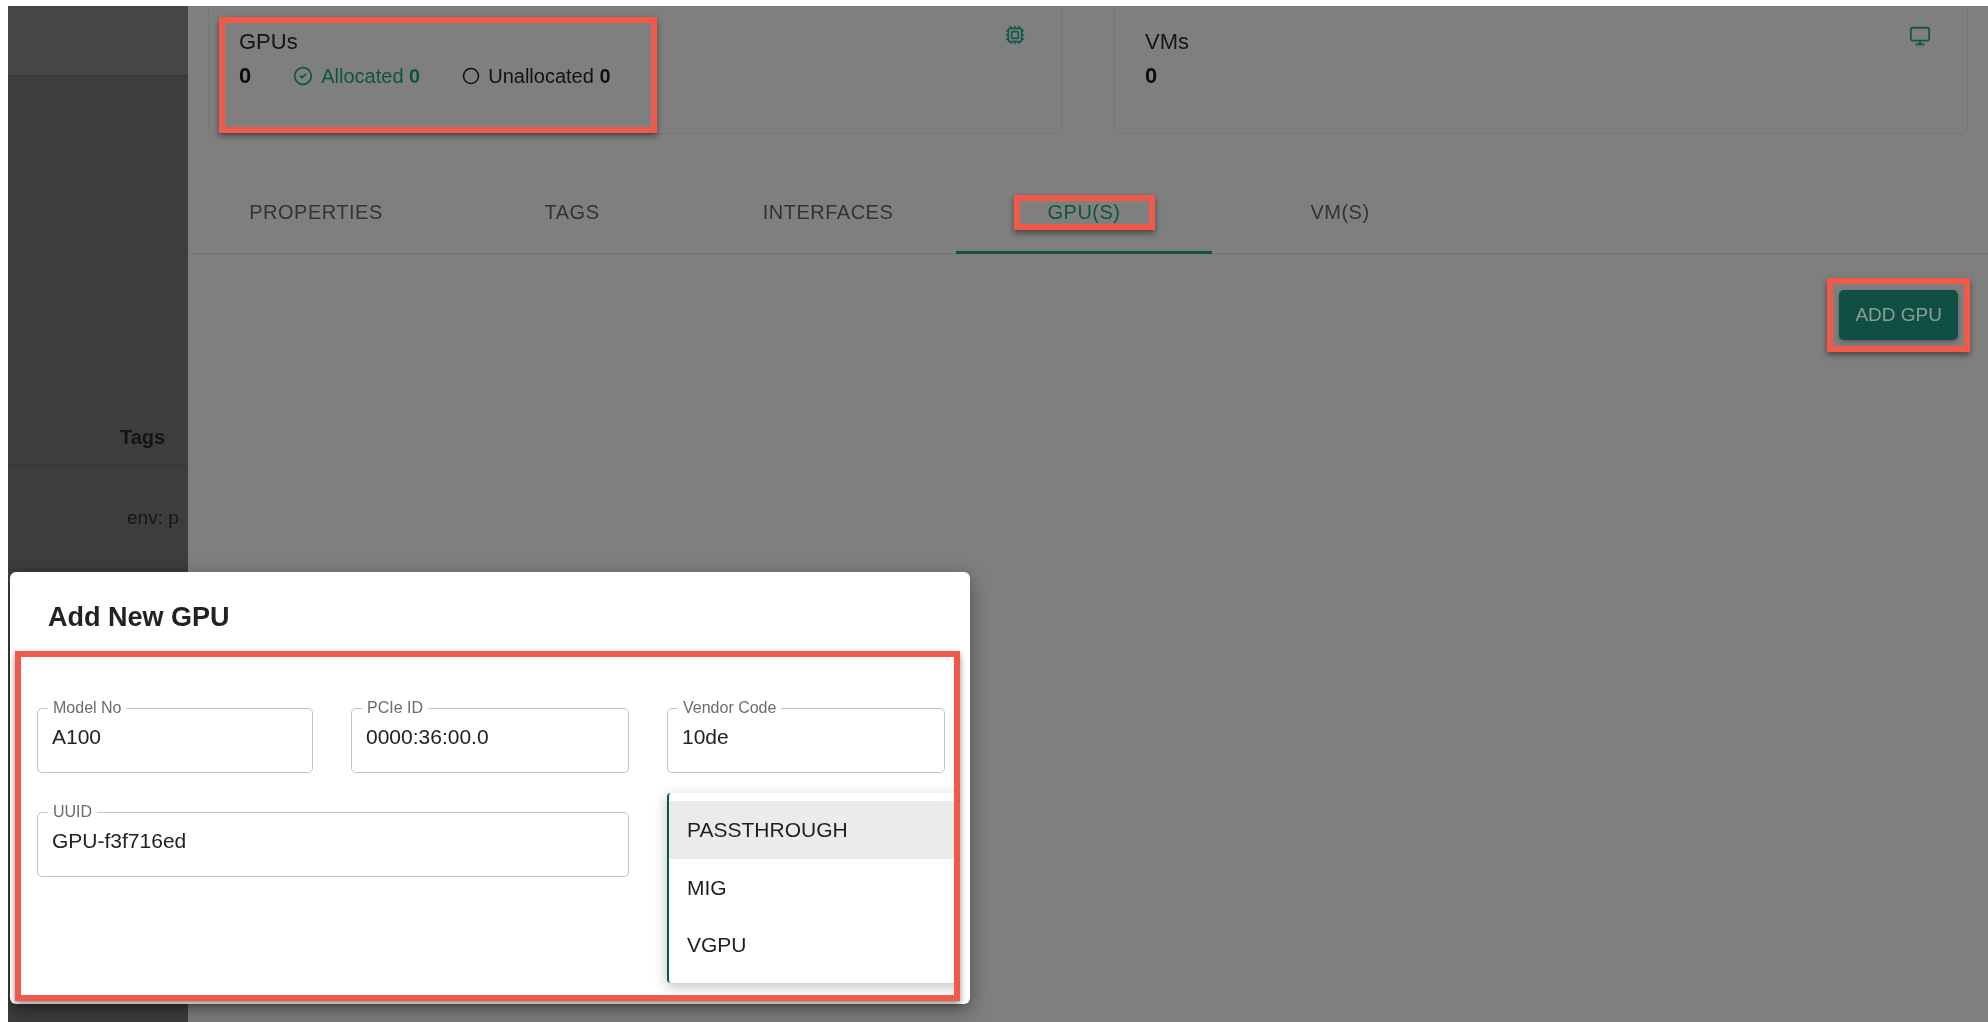 The width and height of the screenshot is (1988, 1022). What do you see at coordinates (1015, 36) in the screenshot?
I see `chip-icon` at bounding box center [1015, 36].